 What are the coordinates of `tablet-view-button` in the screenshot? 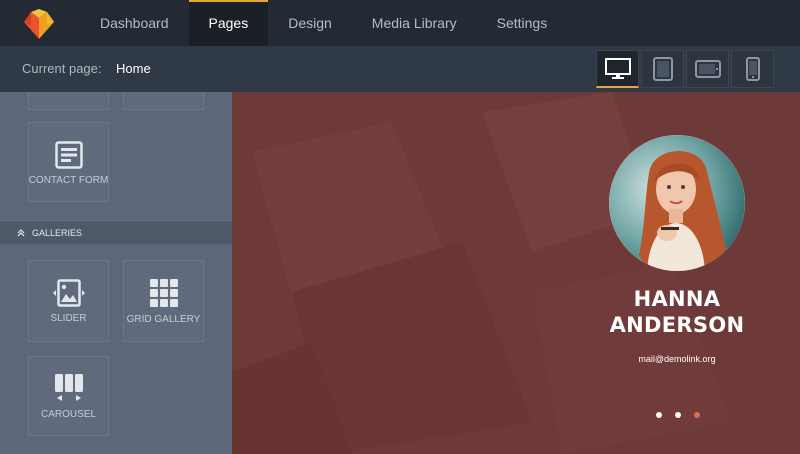 It's located at (662, 69).